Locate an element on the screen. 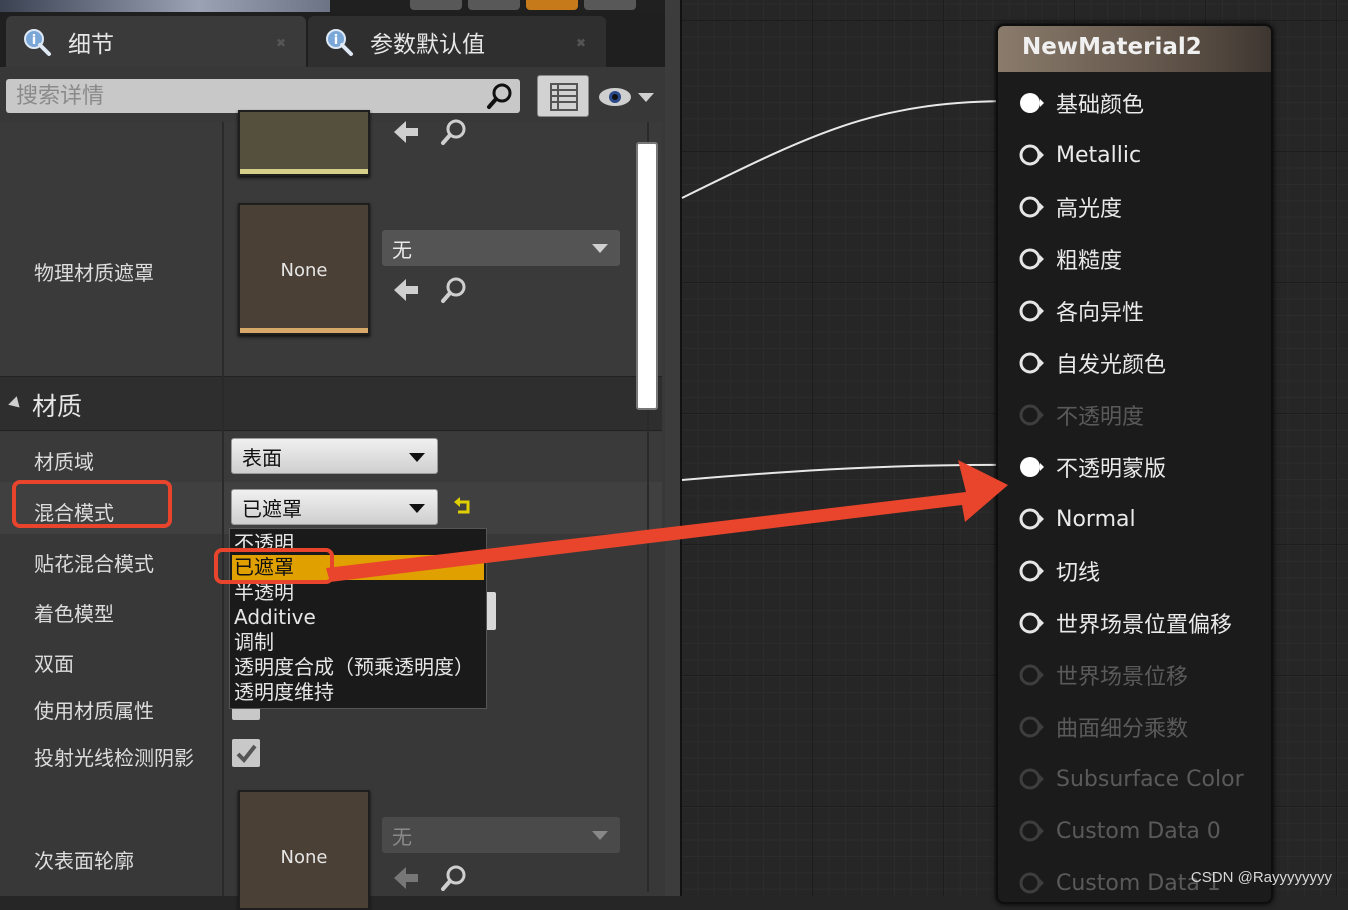 The height and width of the screenshot is (910, 1348). watermark: CSDN @Rayyyyyyyy is located at coordinates (1261, 877).